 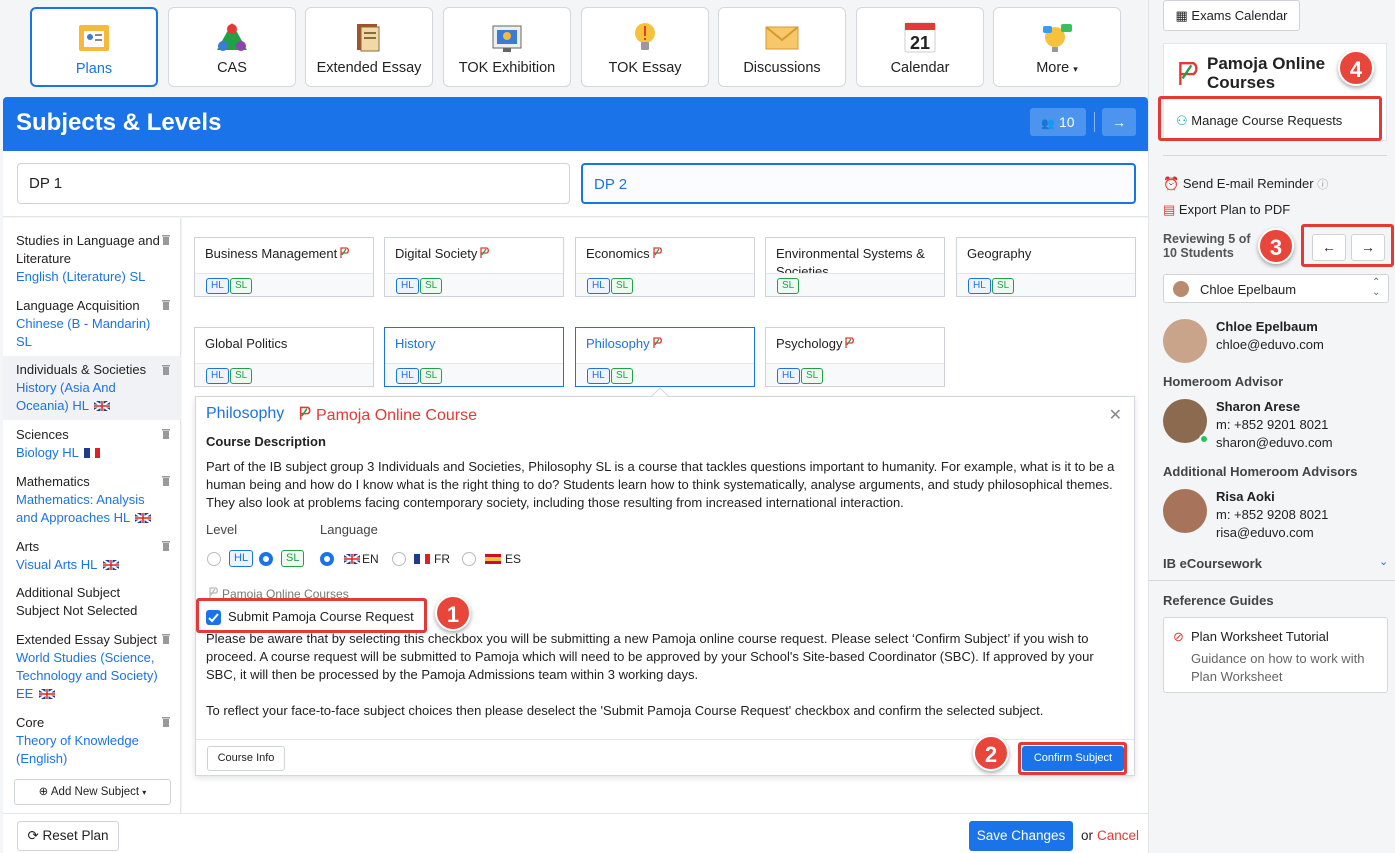 What do you see at coordinates (1272, 424) in the screenshot?
I see `homeroom-phone: m: +852 9201 8021` at bounding box center [1272, 424].